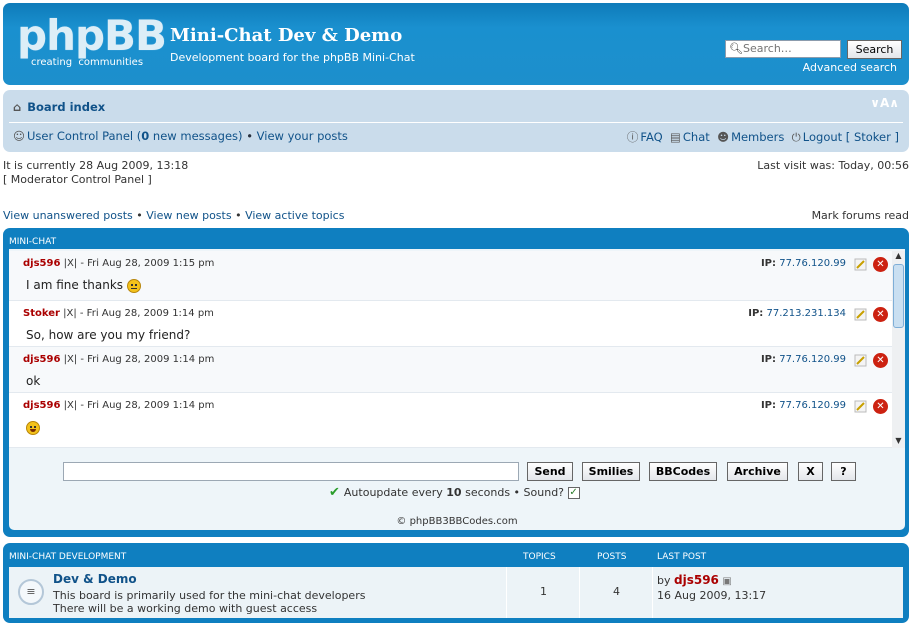 This screenshot has height=625, width=912. I want to click on message-meta: |X| - Fri Aug 28, 2009 1:15 pm, so click(137, 263).